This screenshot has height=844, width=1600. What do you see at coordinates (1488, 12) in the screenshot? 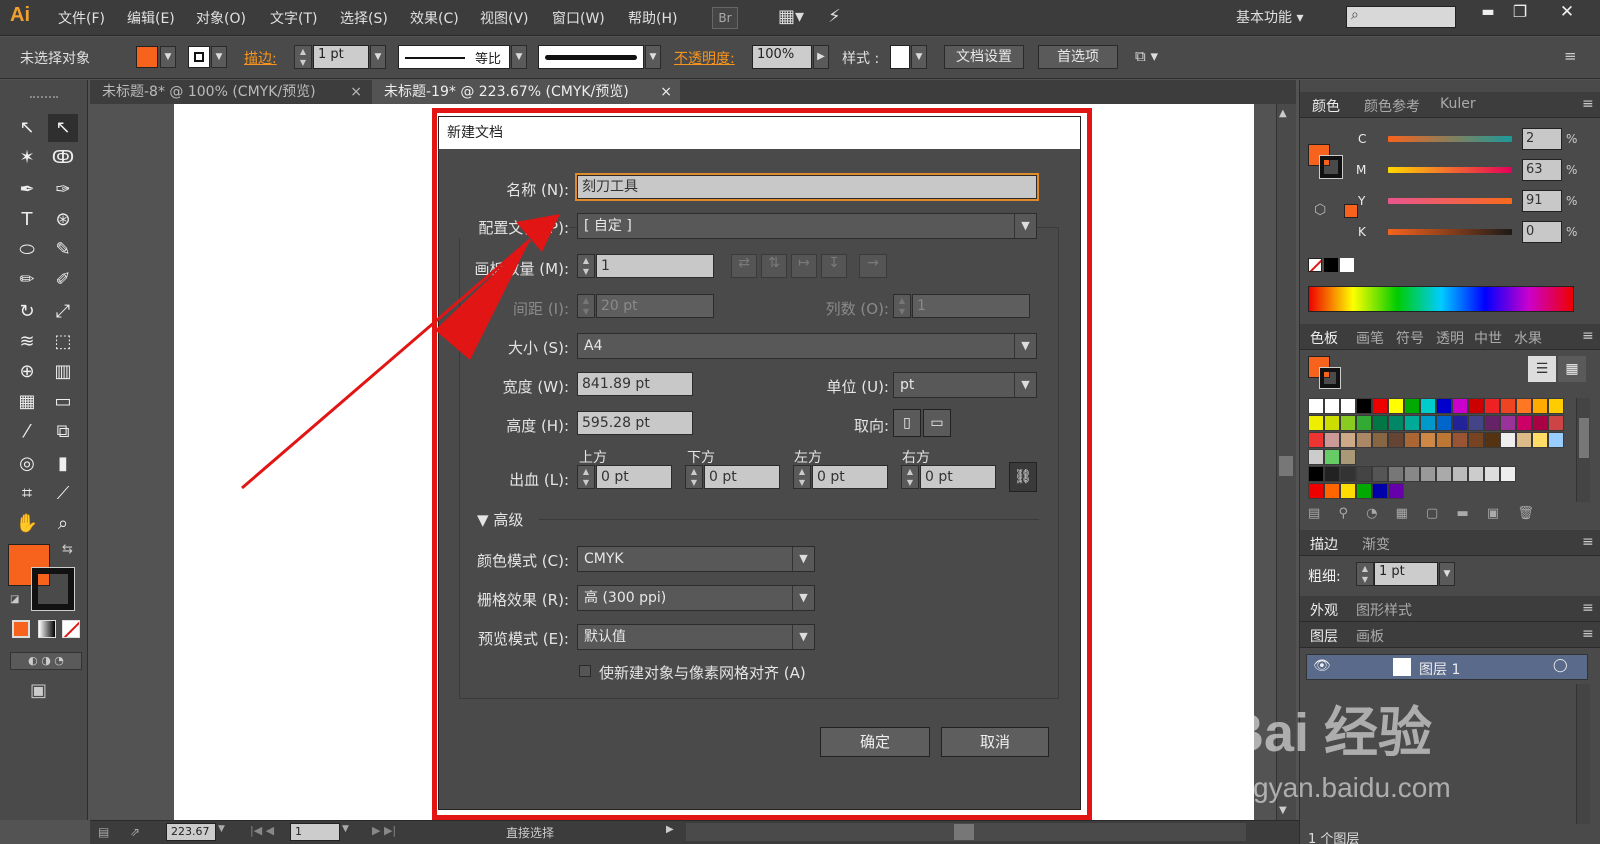
I see `minimize-button: ▬` at bounding box center [1488, 12].